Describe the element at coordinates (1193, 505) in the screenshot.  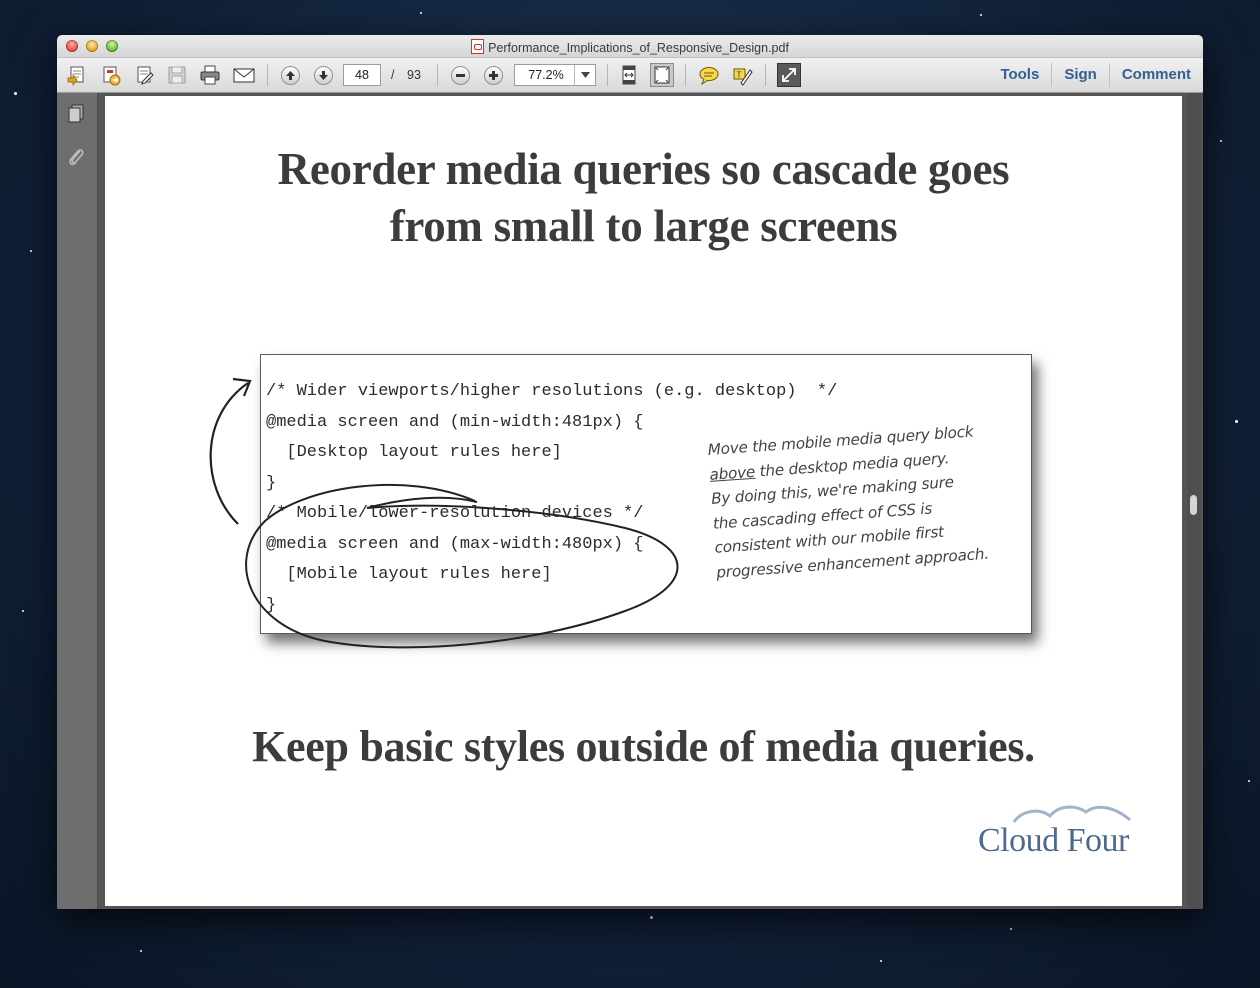
I see `scrollbar-thumb` at that location.